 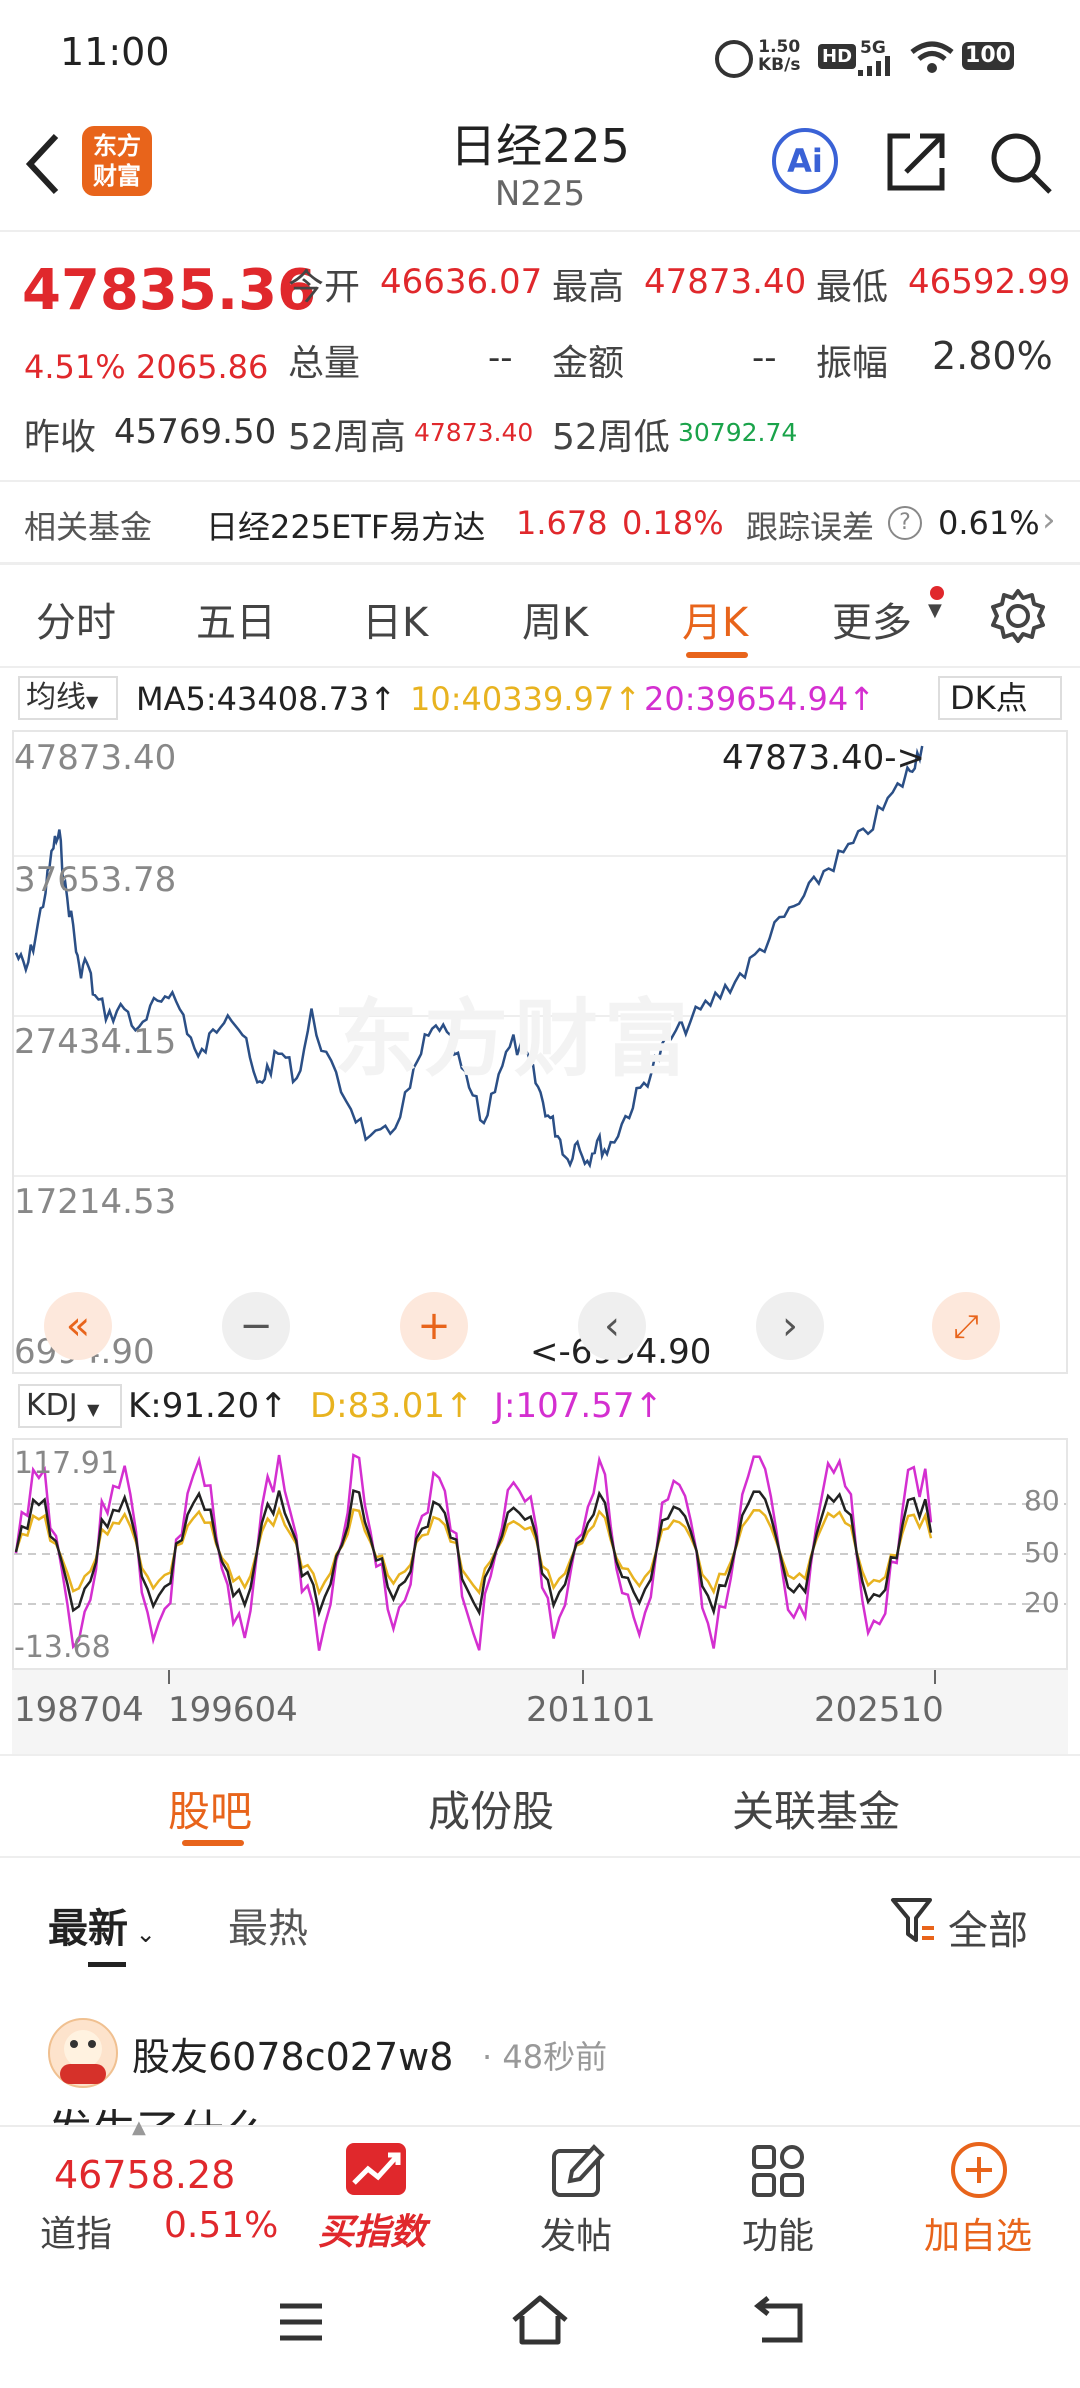 I want to click on kdj-chart: 117.91 -13.68 80 50 20, so click(x=540, y=1554).